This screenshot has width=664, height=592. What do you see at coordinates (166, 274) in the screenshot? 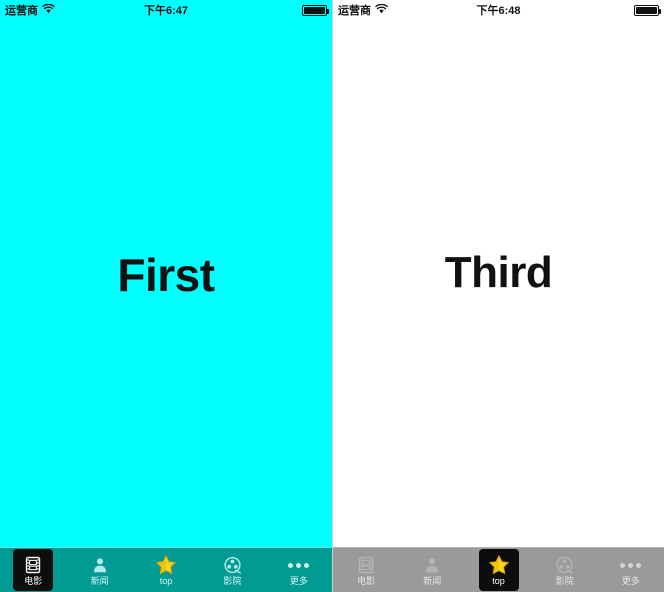
I see `page-title: First` at bounding box center [166, 274].